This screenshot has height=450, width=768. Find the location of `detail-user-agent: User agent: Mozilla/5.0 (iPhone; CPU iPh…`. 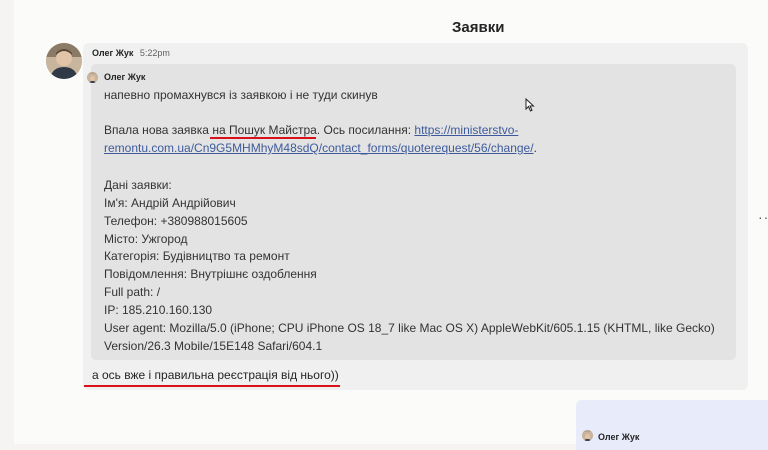

detail-user-agent: User agent: Mozilla/5.0 (iPhone; CPU iPh… is located at coordinates (409, 328).